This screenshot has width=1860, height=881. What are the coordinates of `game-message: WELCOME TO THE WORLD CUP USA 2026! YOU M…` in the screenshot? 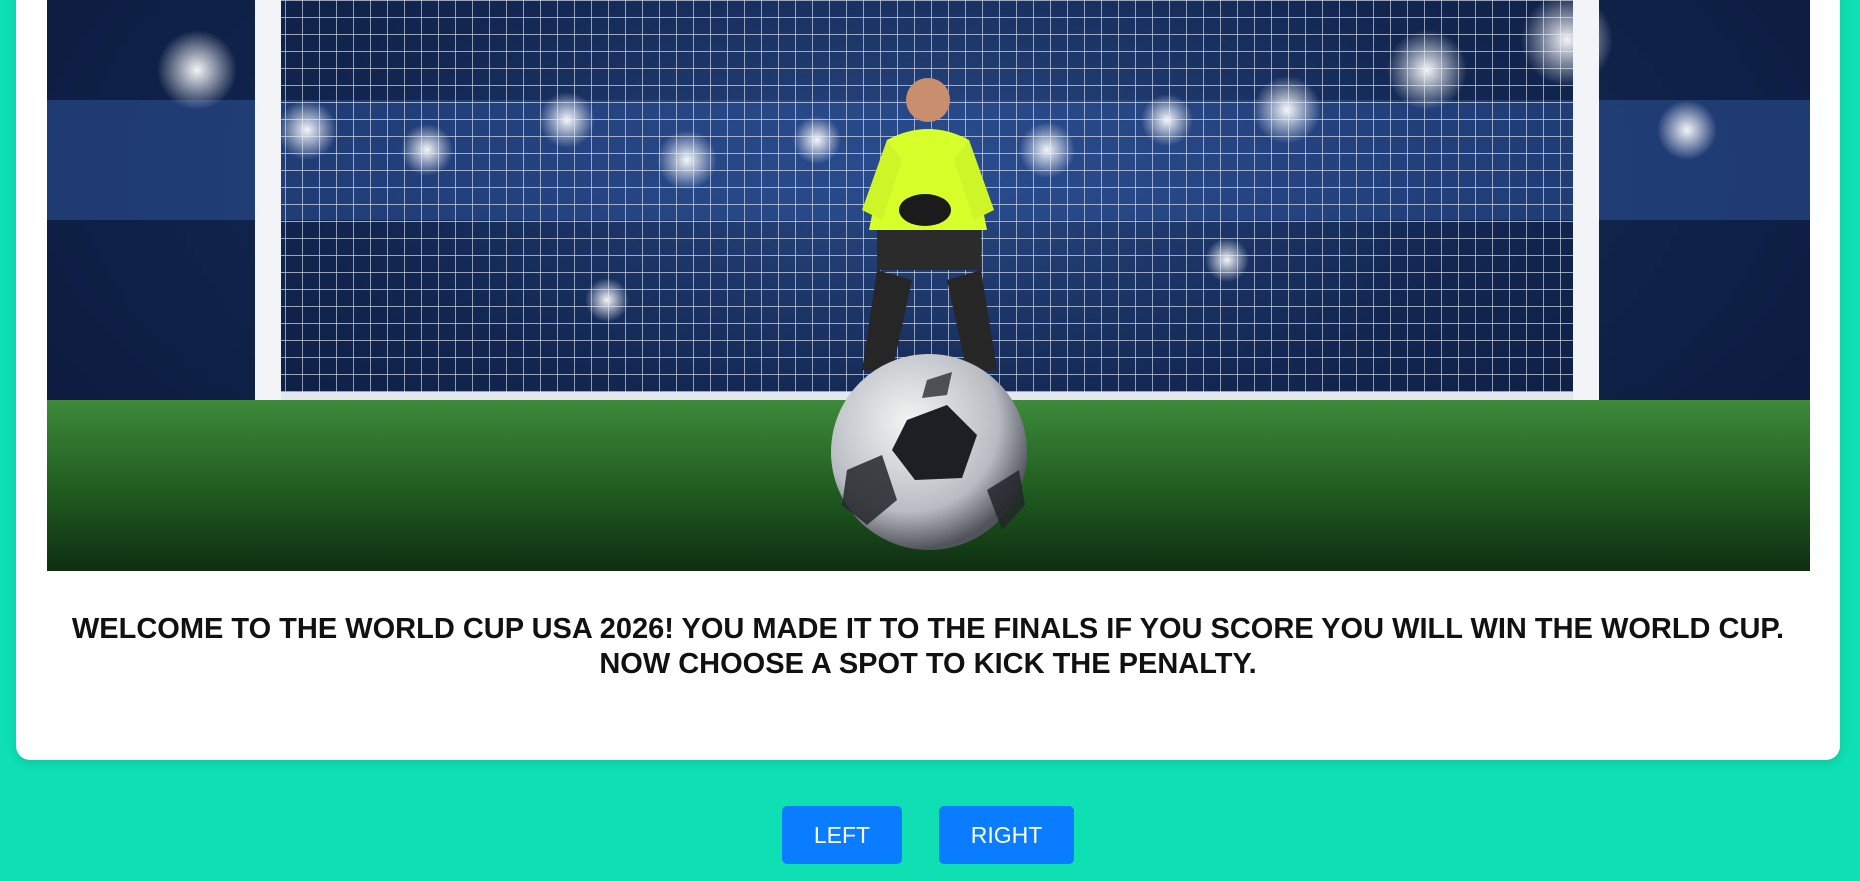 It's located at (928, 646).